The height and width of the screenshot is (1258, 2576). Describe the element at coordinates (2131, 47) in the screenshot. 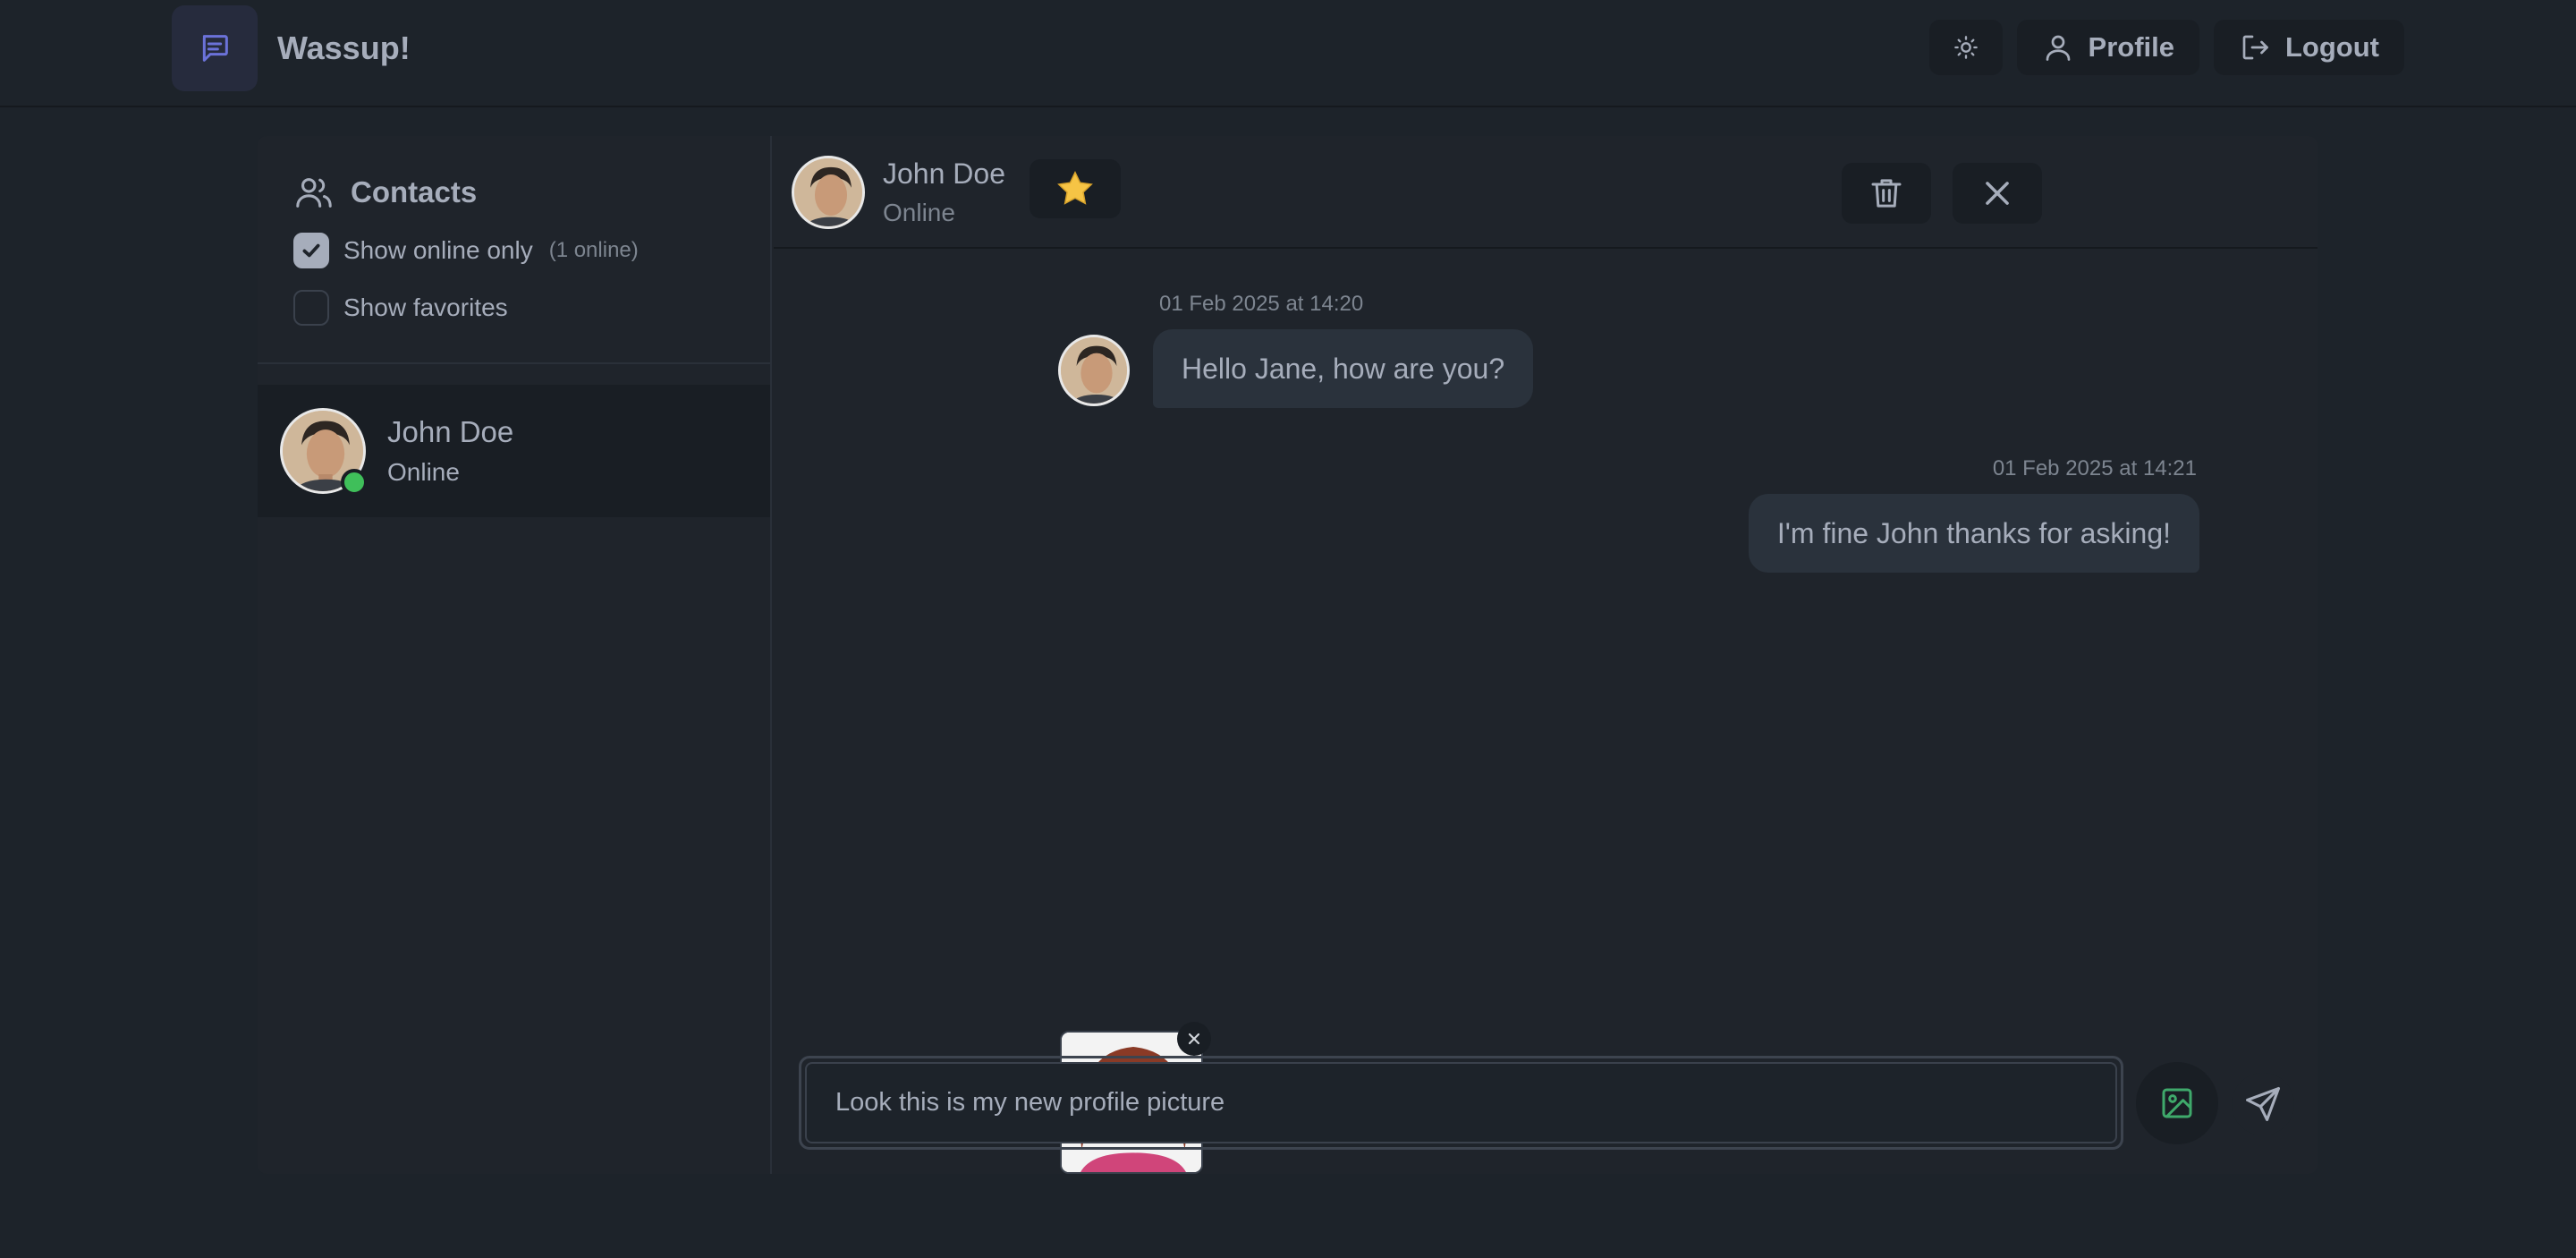

I see `profile-label: Profile` at that location.